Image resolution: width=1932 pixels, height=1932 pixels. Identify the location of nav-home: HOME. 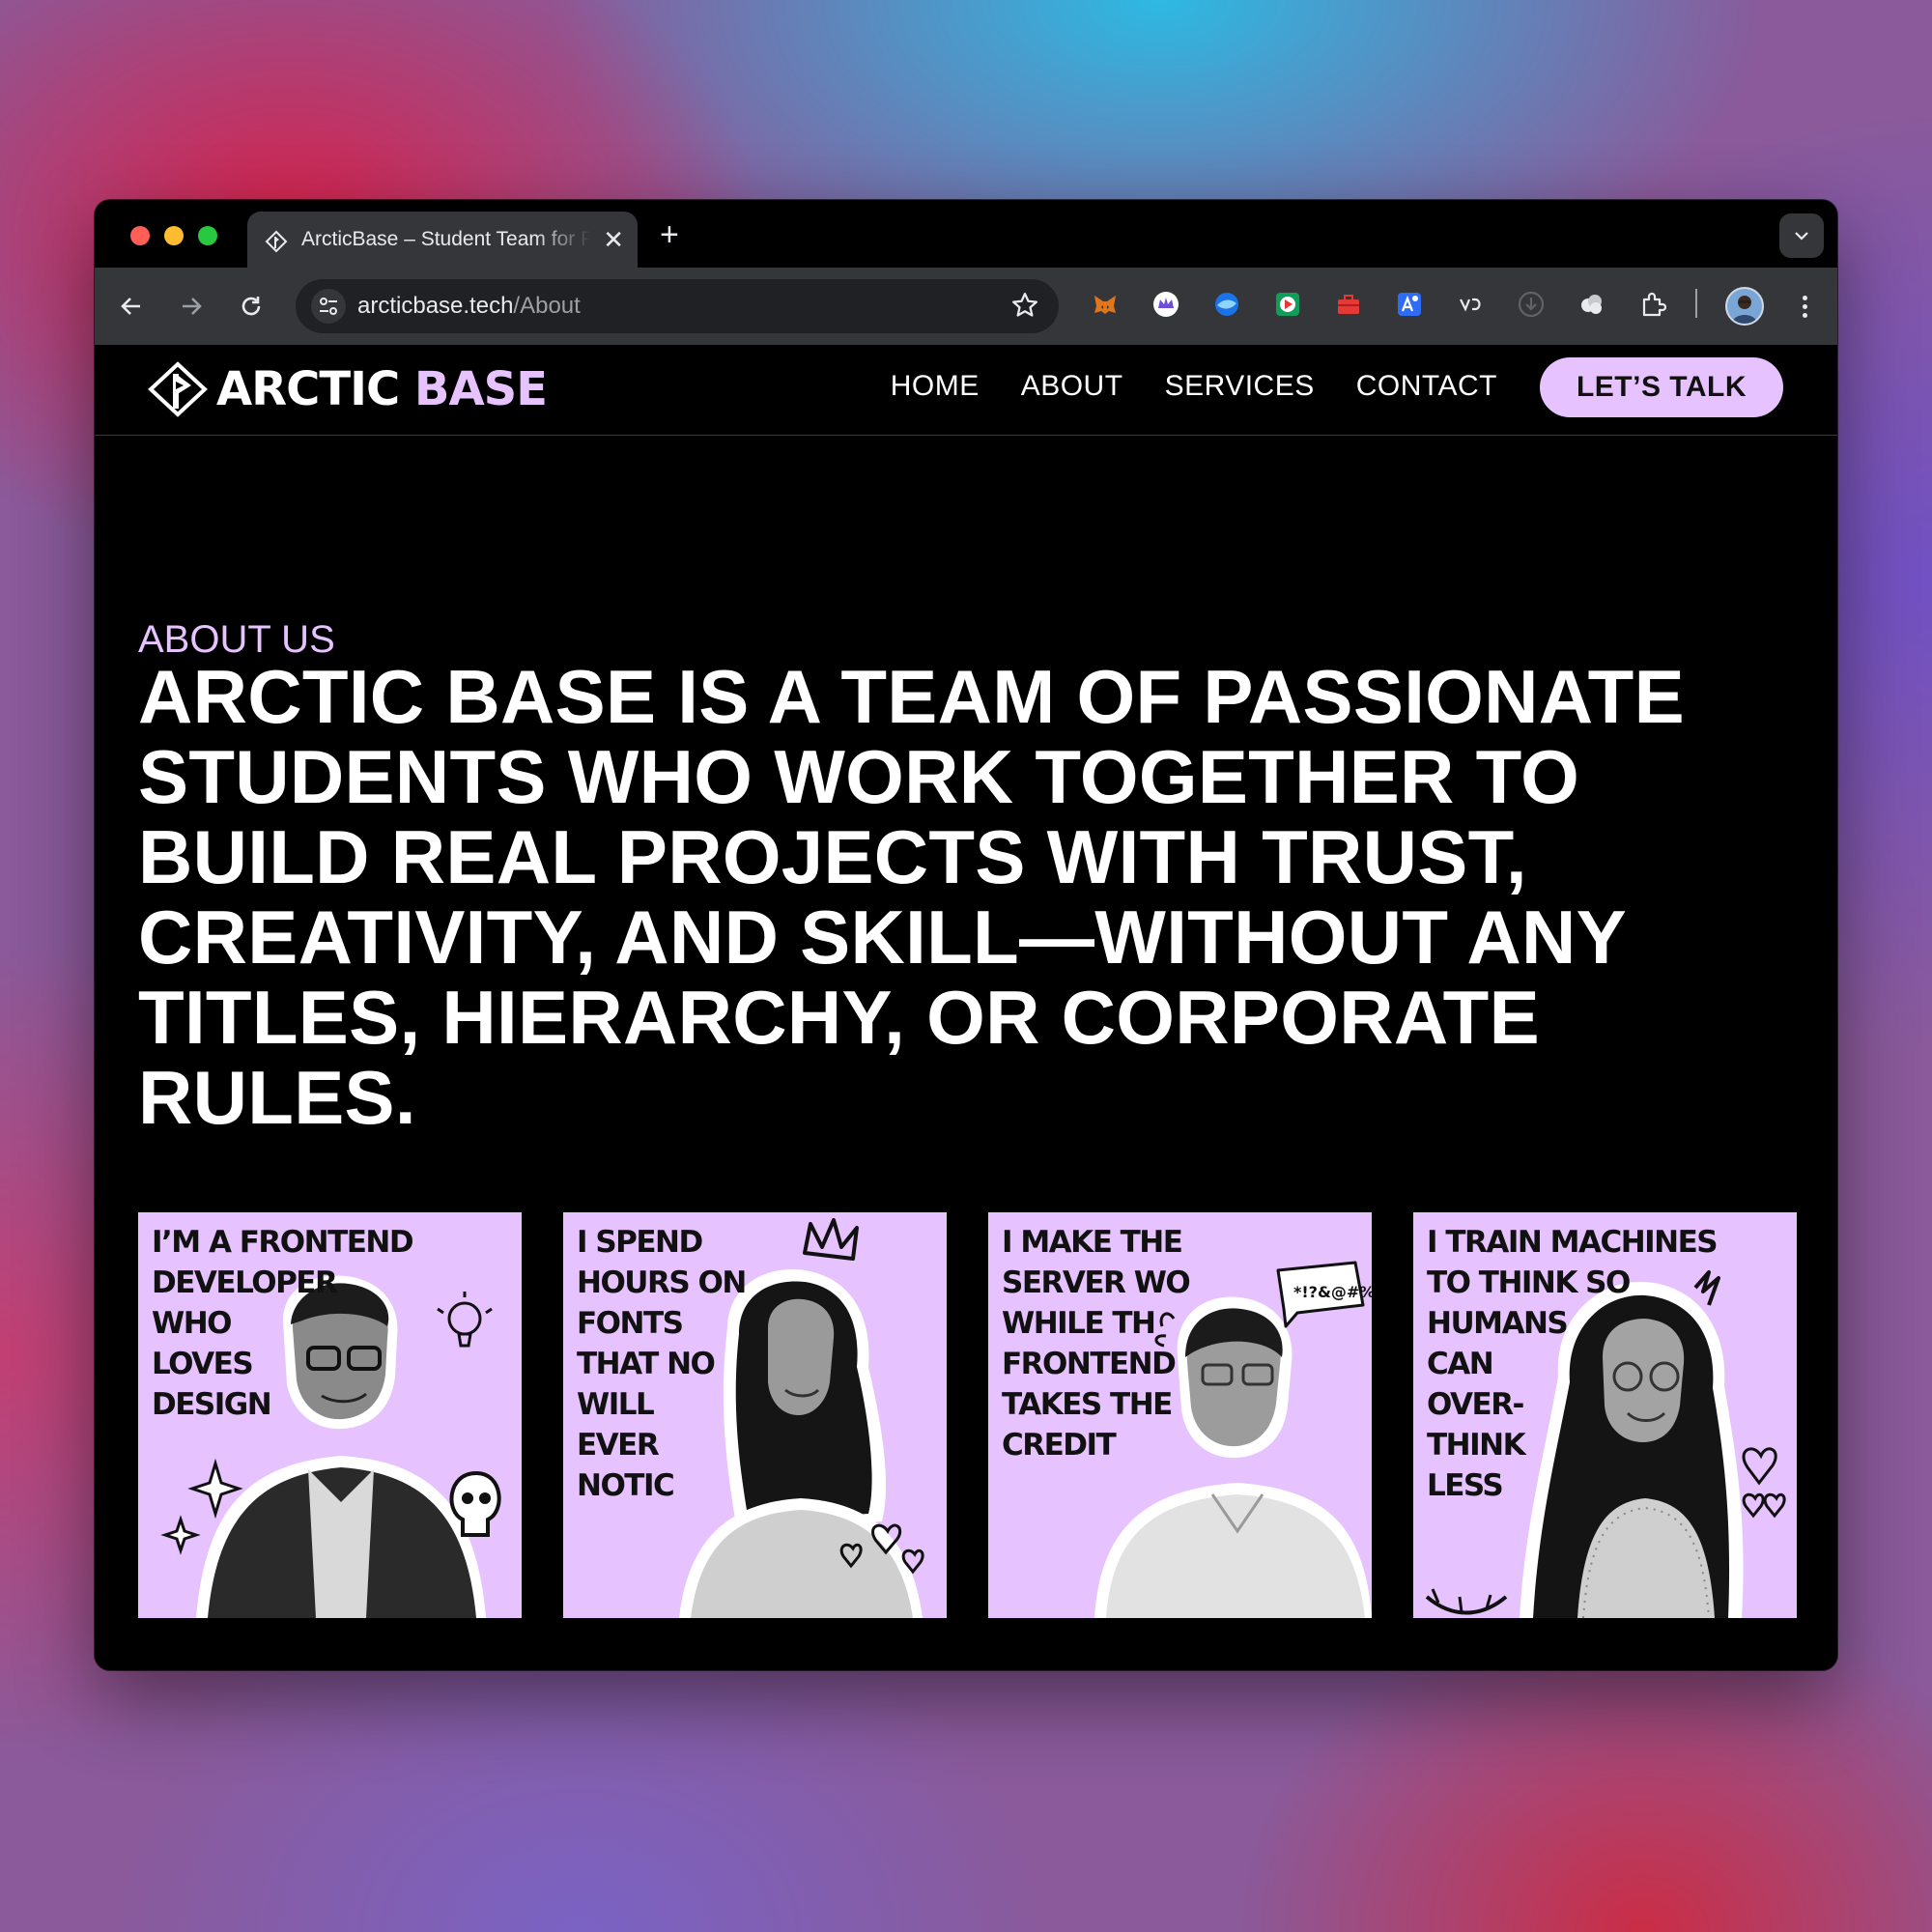
(935, 386).